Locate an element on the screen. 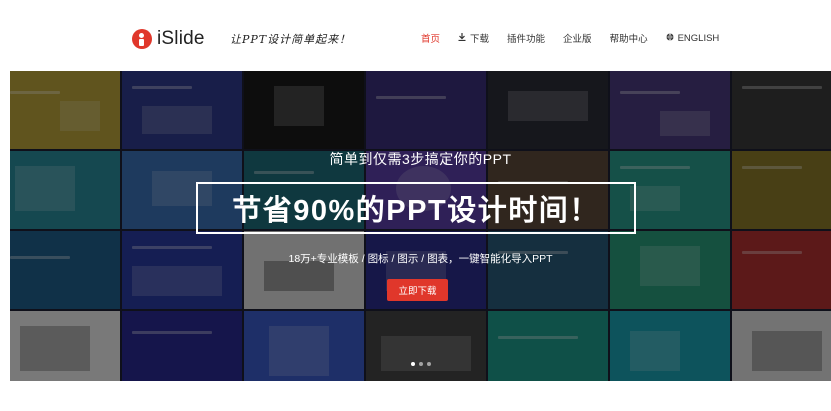 The width and height of the screenshot is (831, 411). carousel-indicators is located at coordinates (420, 364).